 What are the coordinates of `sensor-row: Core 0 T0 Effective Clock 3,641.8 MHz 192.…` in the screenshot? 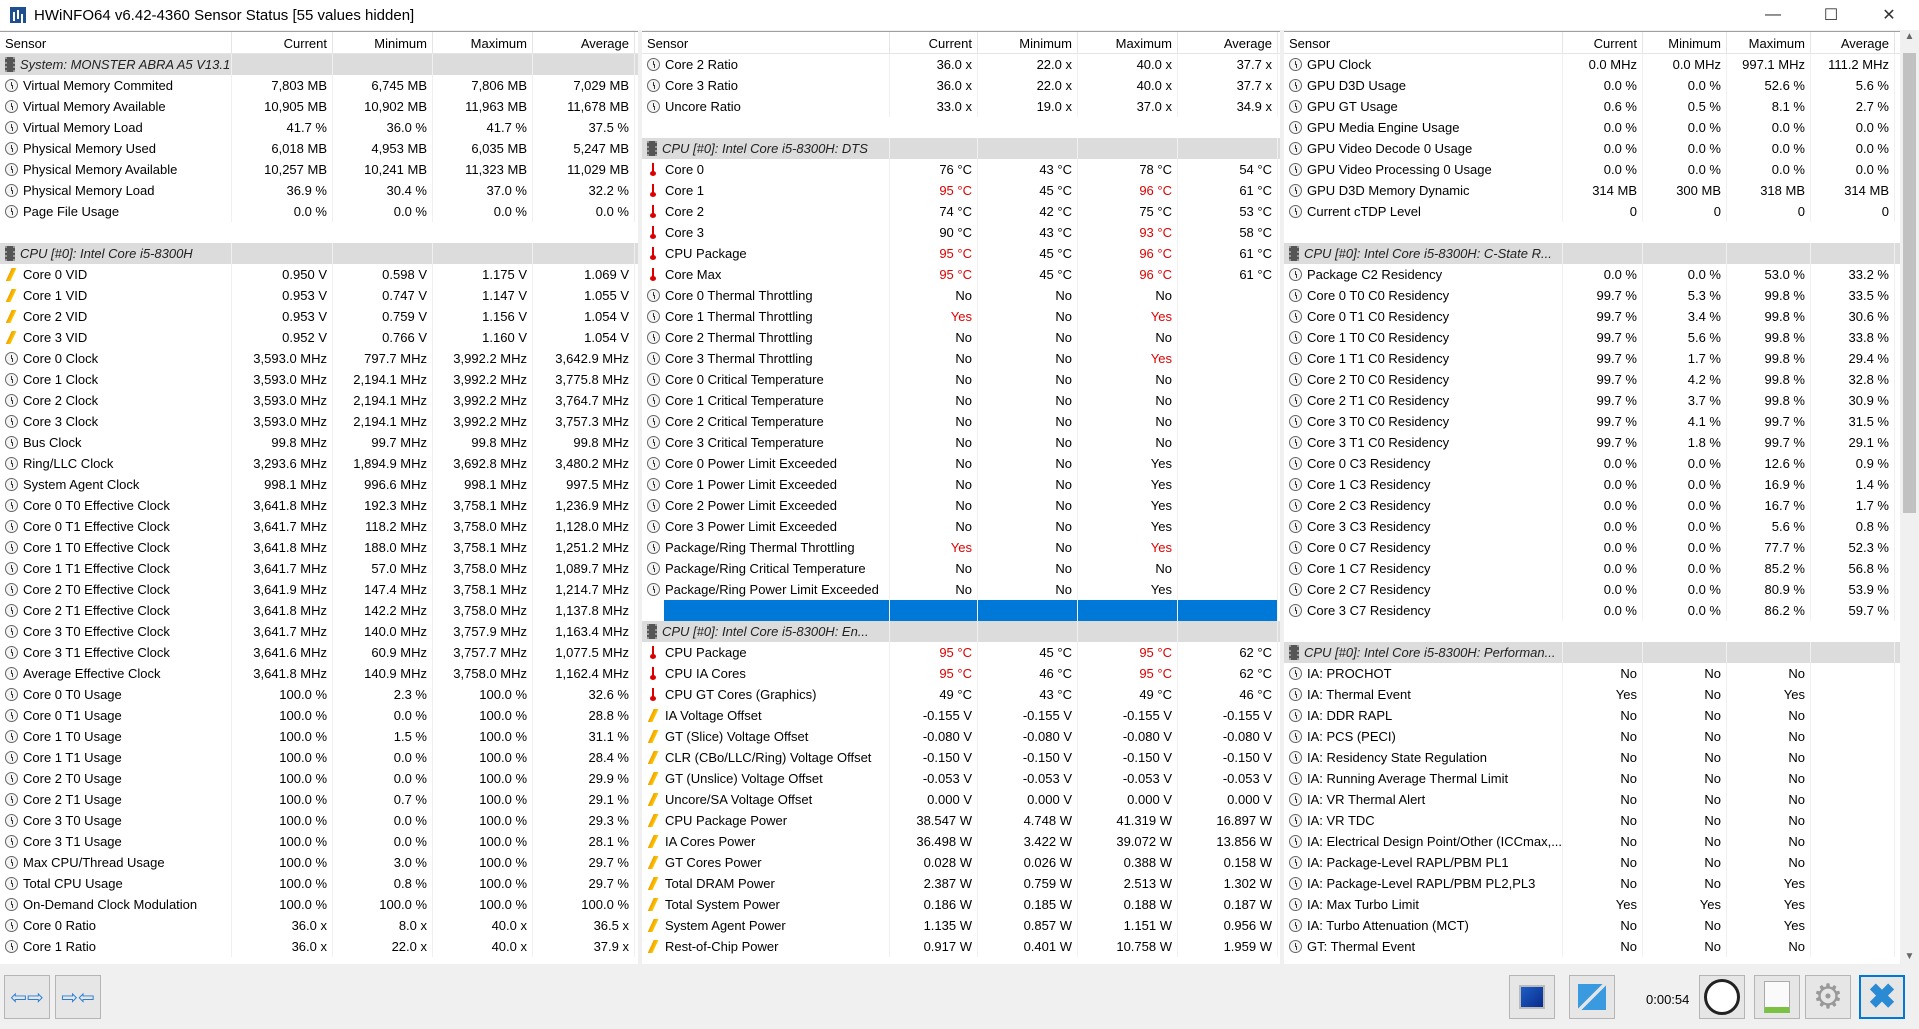 It's located at (319, 505).